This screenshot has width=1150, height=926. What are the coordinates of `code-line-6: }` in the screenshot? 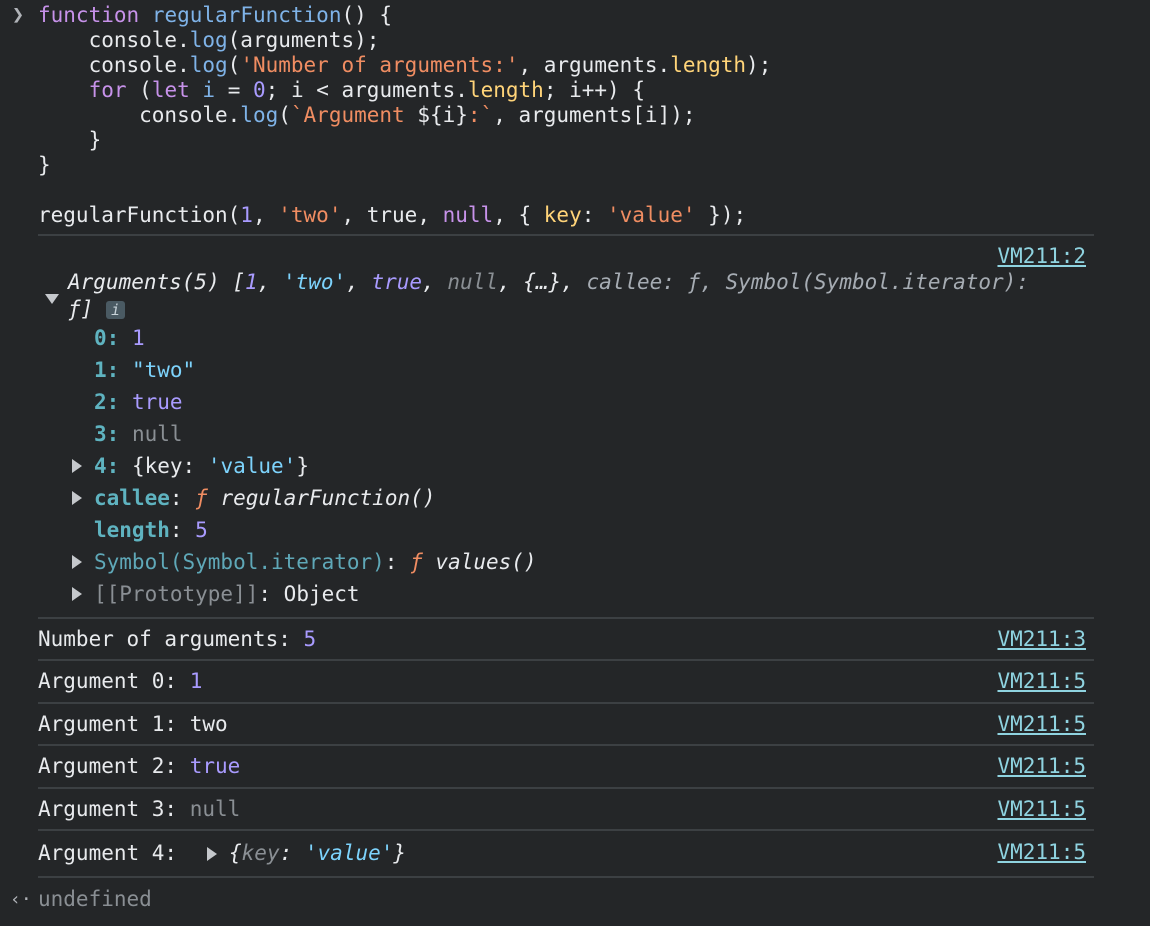 It's located at (70, 140).